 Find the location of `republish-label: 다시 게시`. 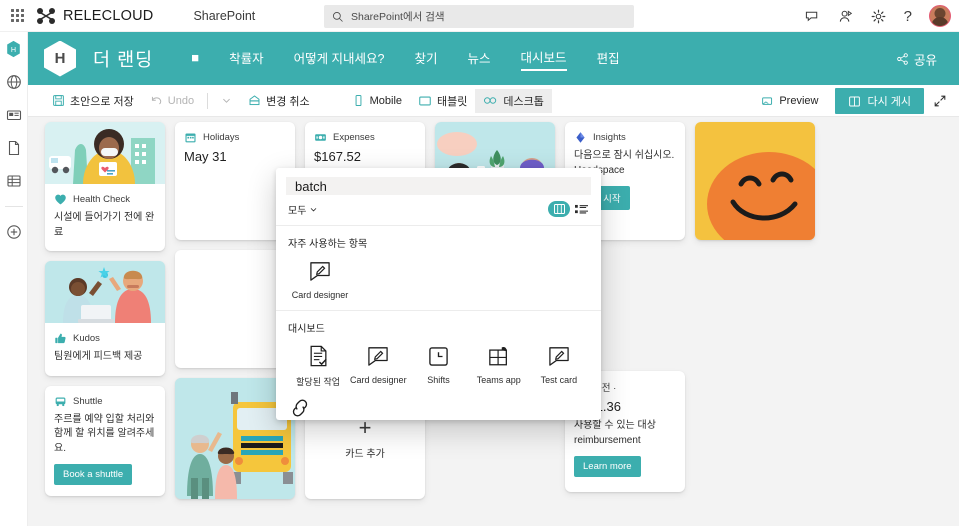

republish-label: 다시 게시 is located at coordinates (889, 102).